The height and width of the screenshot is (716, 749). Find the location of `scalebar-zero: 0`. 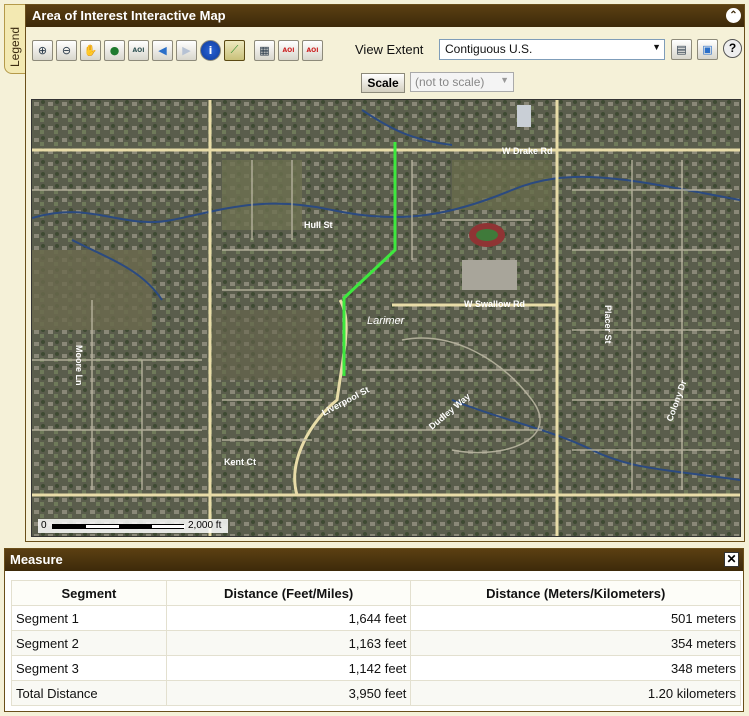

scalebar-zero: 0 is located at coordinates (44, 525).